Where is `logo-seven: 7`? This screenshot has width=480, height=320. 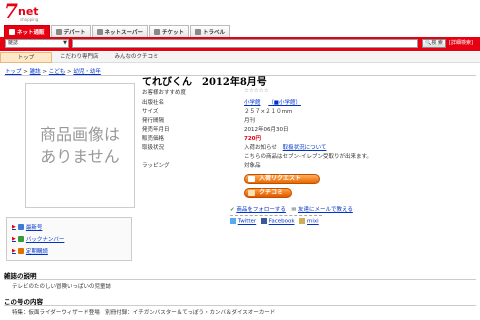
logo-seven: 7 is located at coordinates (11, 11).